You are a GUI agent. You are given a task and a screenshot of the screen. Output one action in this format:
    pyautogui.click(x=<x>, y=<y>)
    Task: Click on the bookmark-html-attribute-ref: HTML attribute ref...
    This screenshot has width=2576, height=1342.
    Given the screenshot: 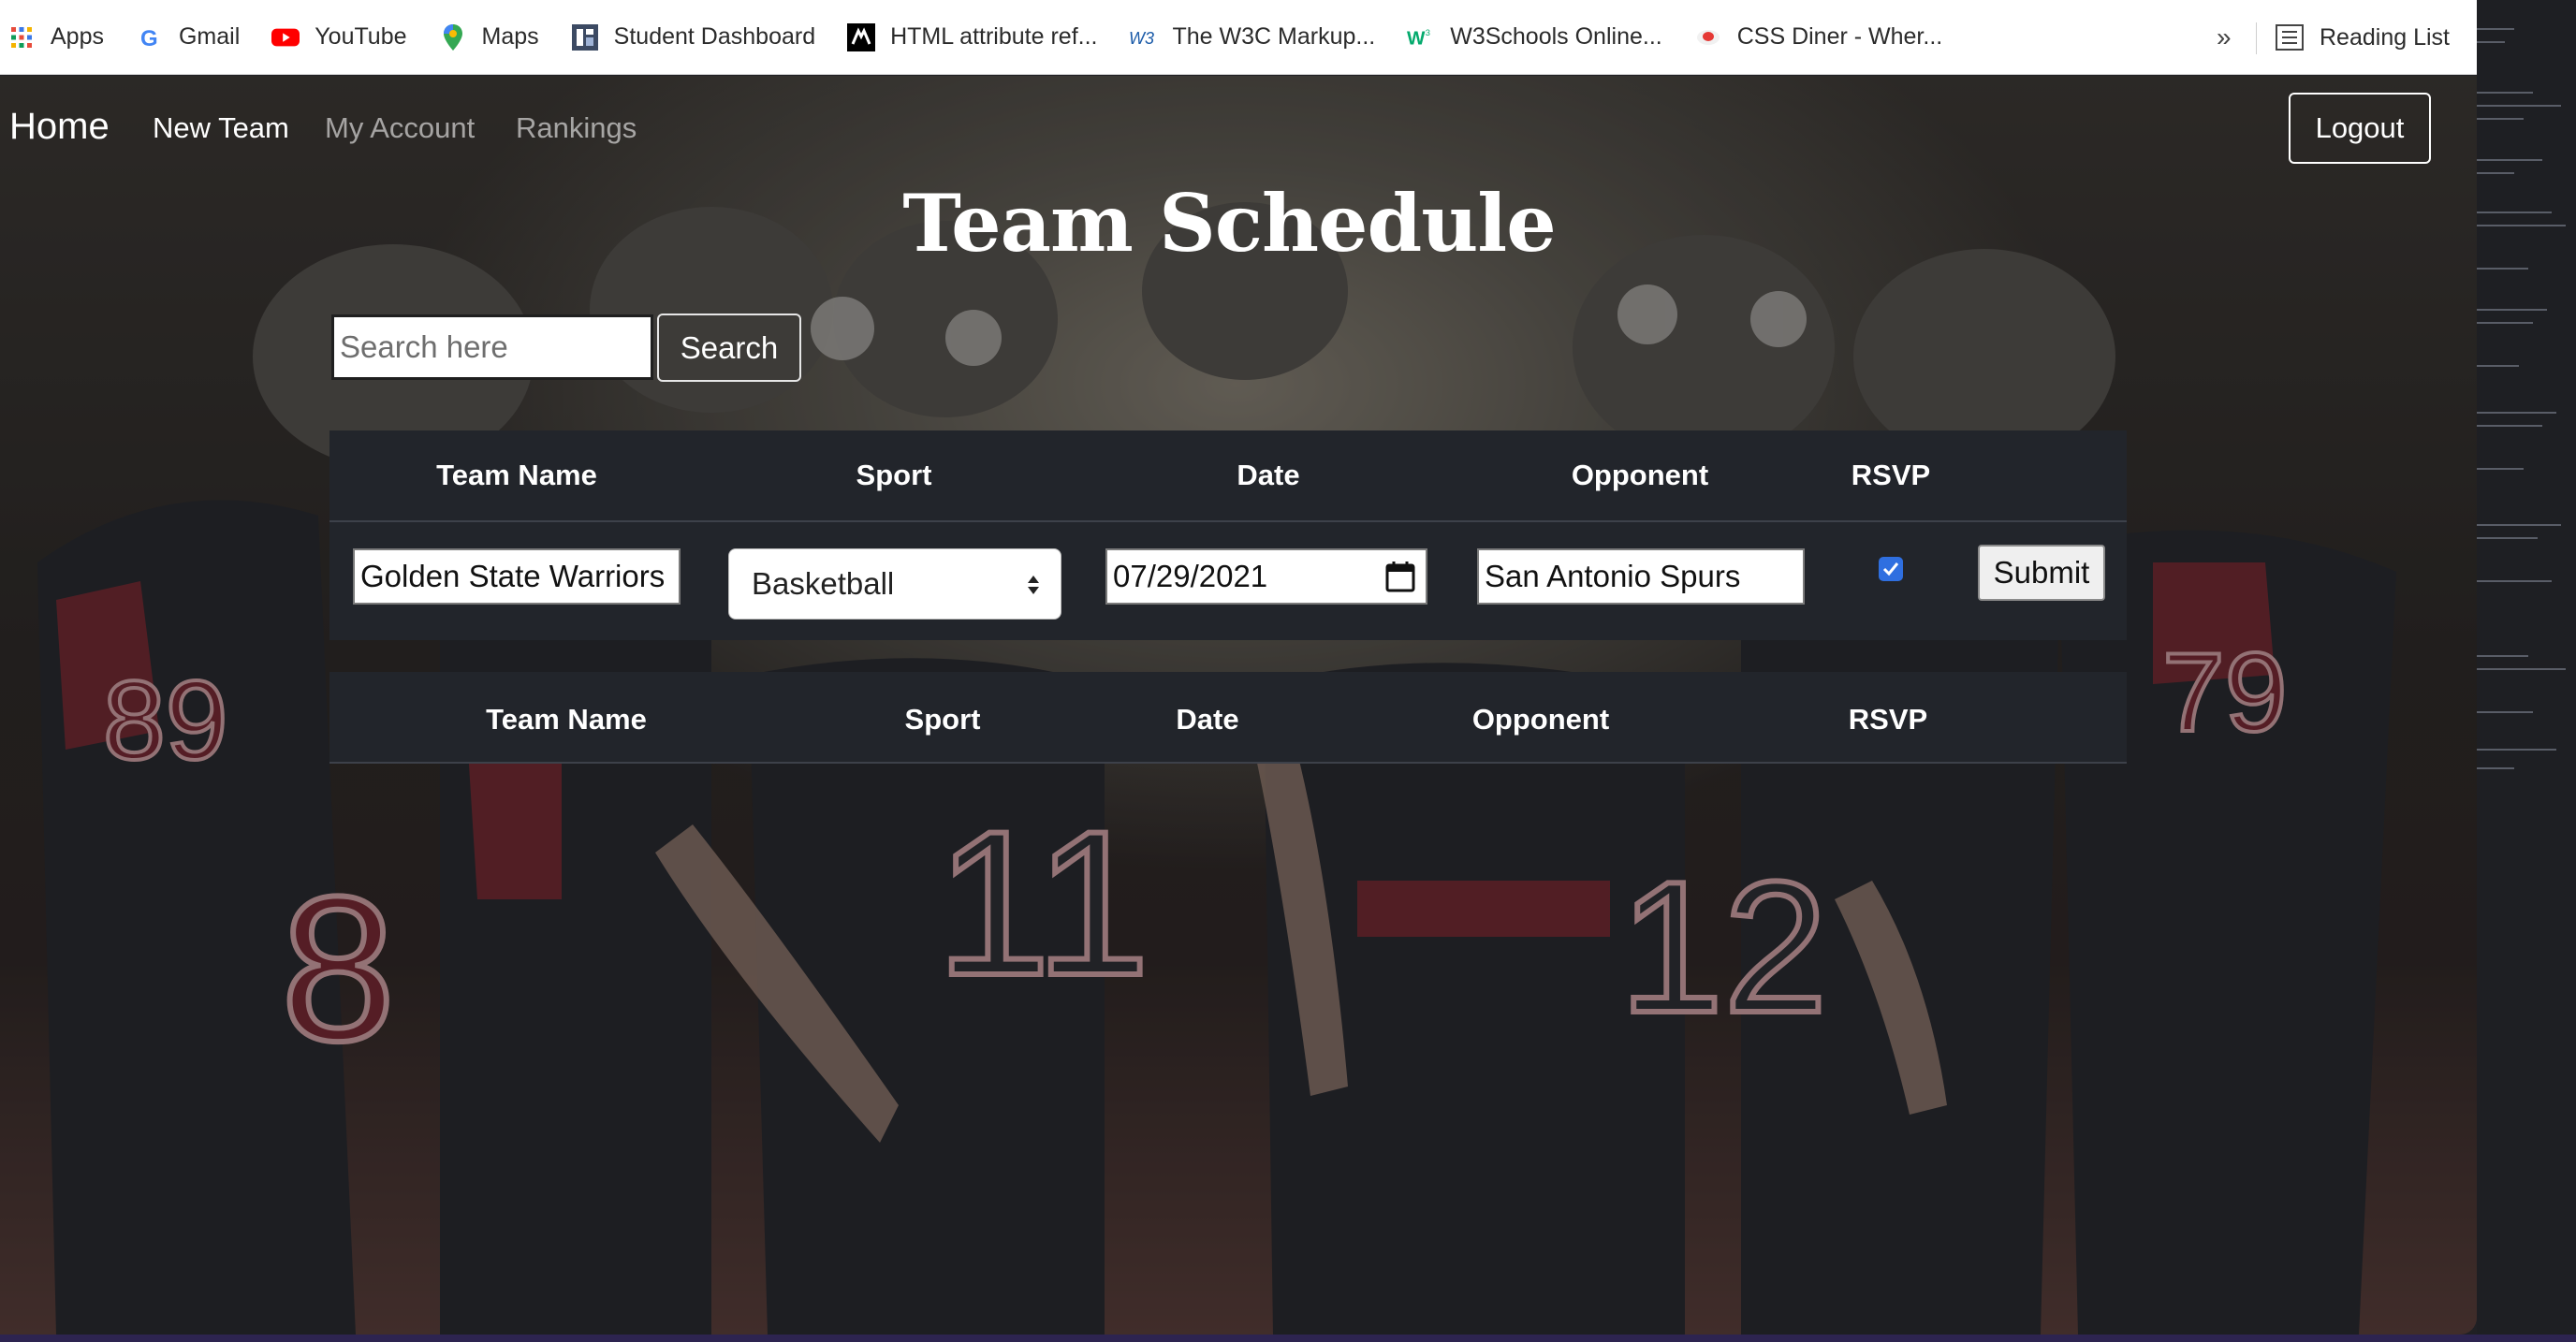 What is the action you would take?
    pyautogui.click(x=972, y=37)
    